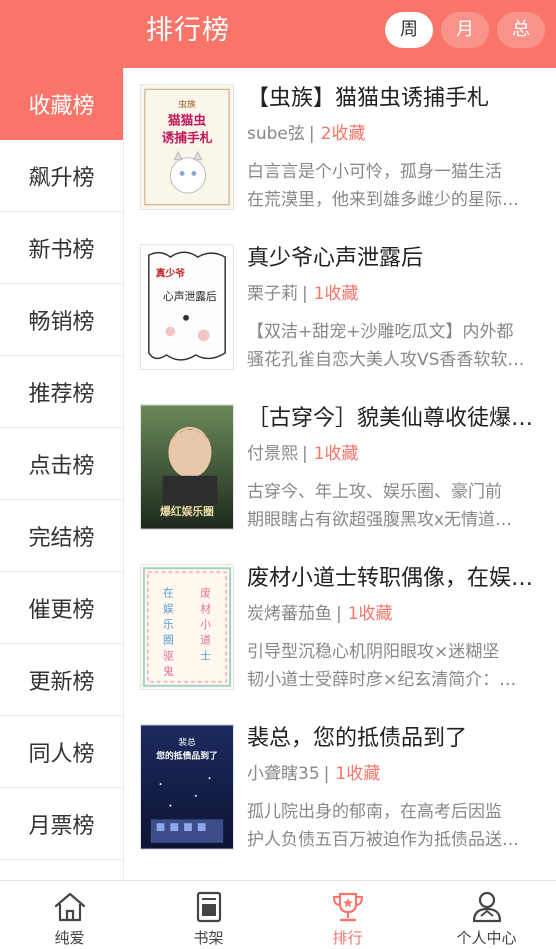 This screenshot has height=949, width=556. Describe the element at coordinates (278, 34) in the screenshot. I see `top-bar: 排行榜 周 月 总` at that location.